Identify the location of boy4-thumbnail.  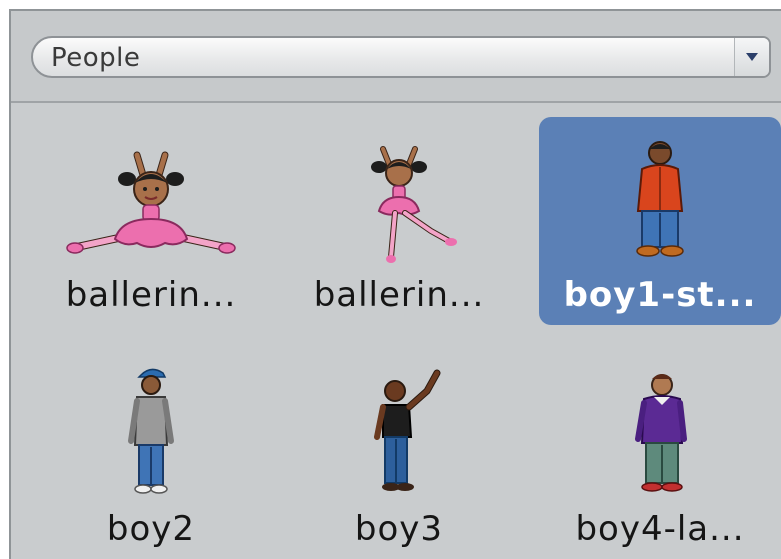
(661, 433).